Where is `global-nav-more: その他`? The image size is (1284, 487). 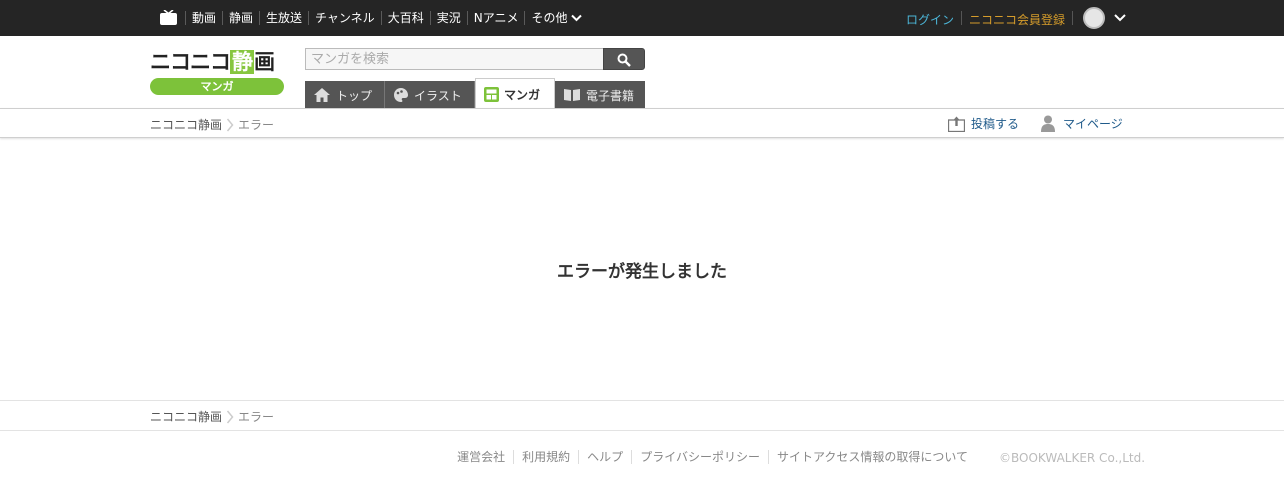 global-nav-more: その他 is located at coordinates (556, 18).